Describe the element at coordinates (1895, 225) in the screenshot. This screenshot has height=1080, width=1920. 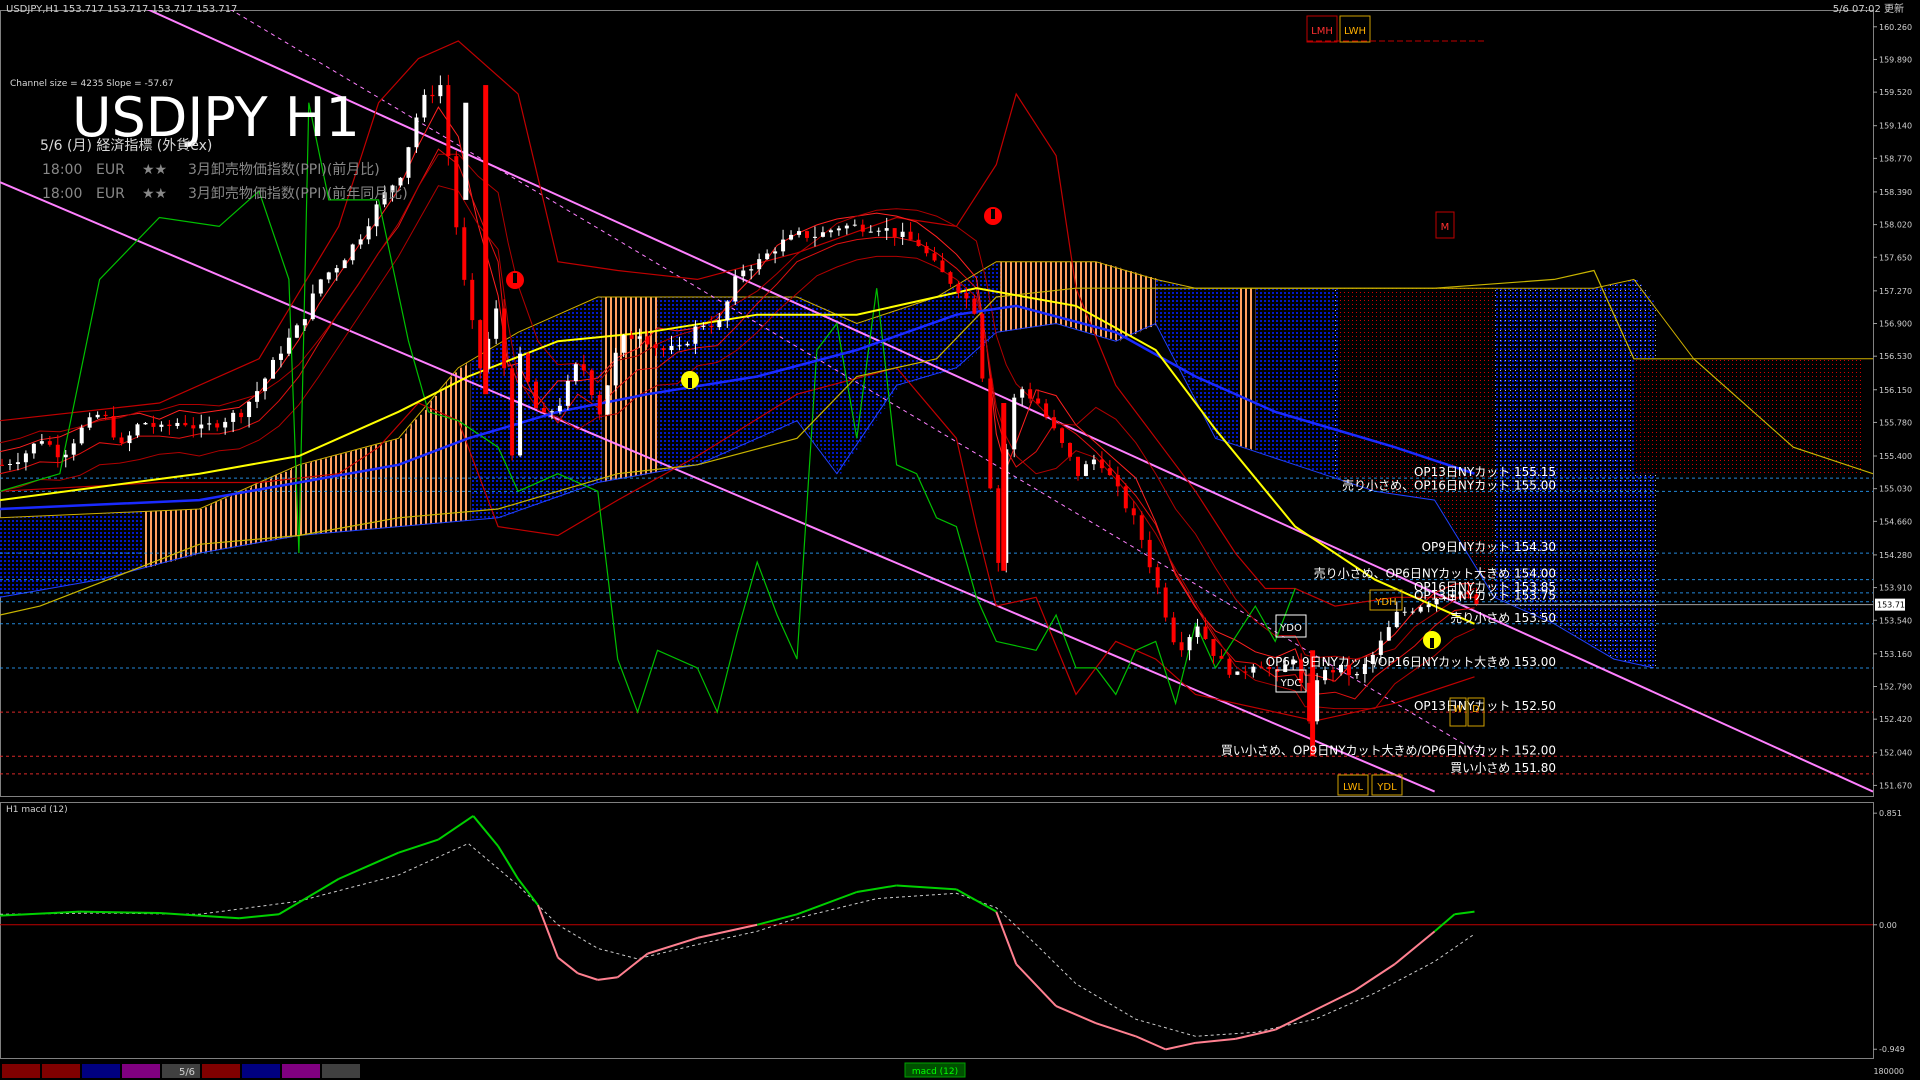
I see `price-tick-label: 158.020` at that location.